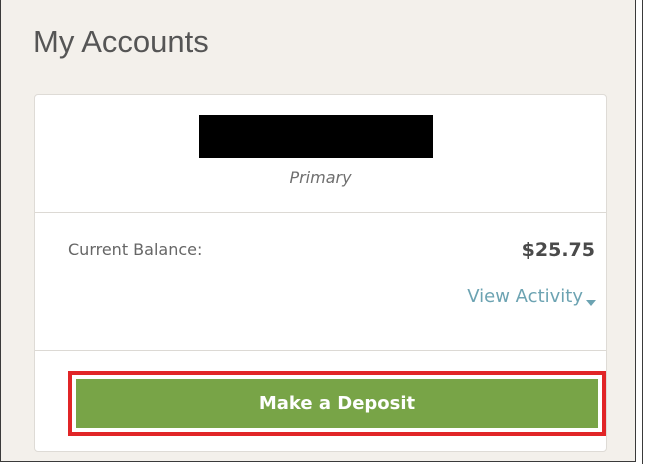 The height and width of the screenshot is (464, 650). I want to click on deposit-highlight-outline: Make a Deposit, so click(337, 403).